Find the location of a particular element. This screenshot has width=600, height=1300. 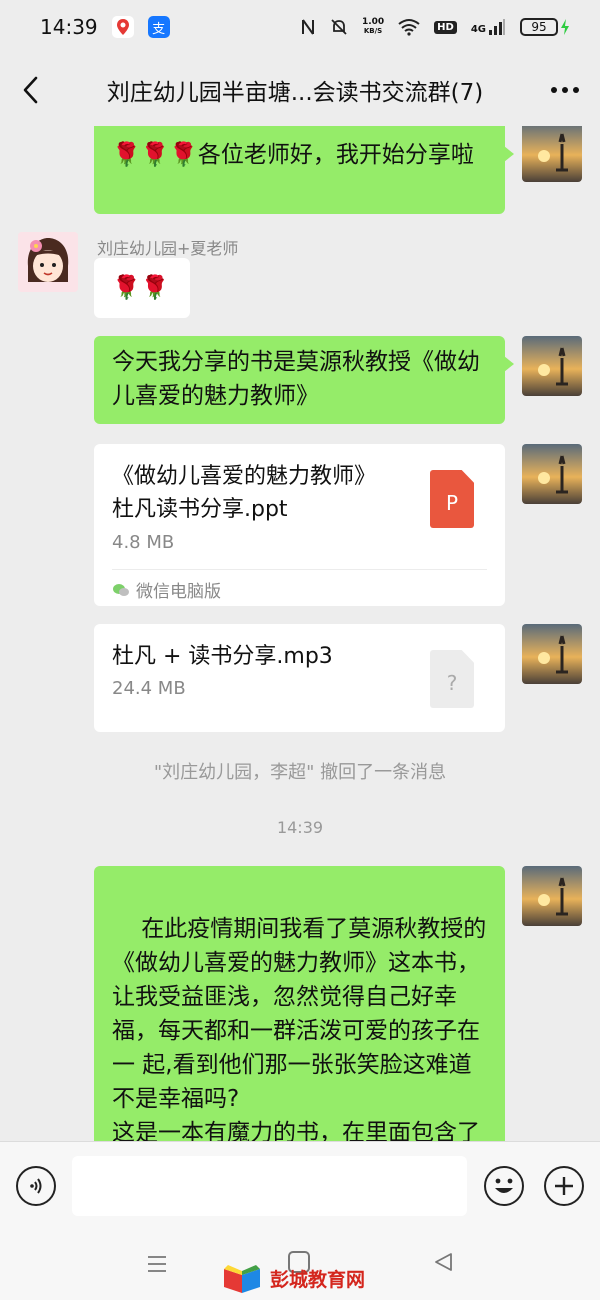

alipay-icon: 支 is located at coordinates (158, 27).